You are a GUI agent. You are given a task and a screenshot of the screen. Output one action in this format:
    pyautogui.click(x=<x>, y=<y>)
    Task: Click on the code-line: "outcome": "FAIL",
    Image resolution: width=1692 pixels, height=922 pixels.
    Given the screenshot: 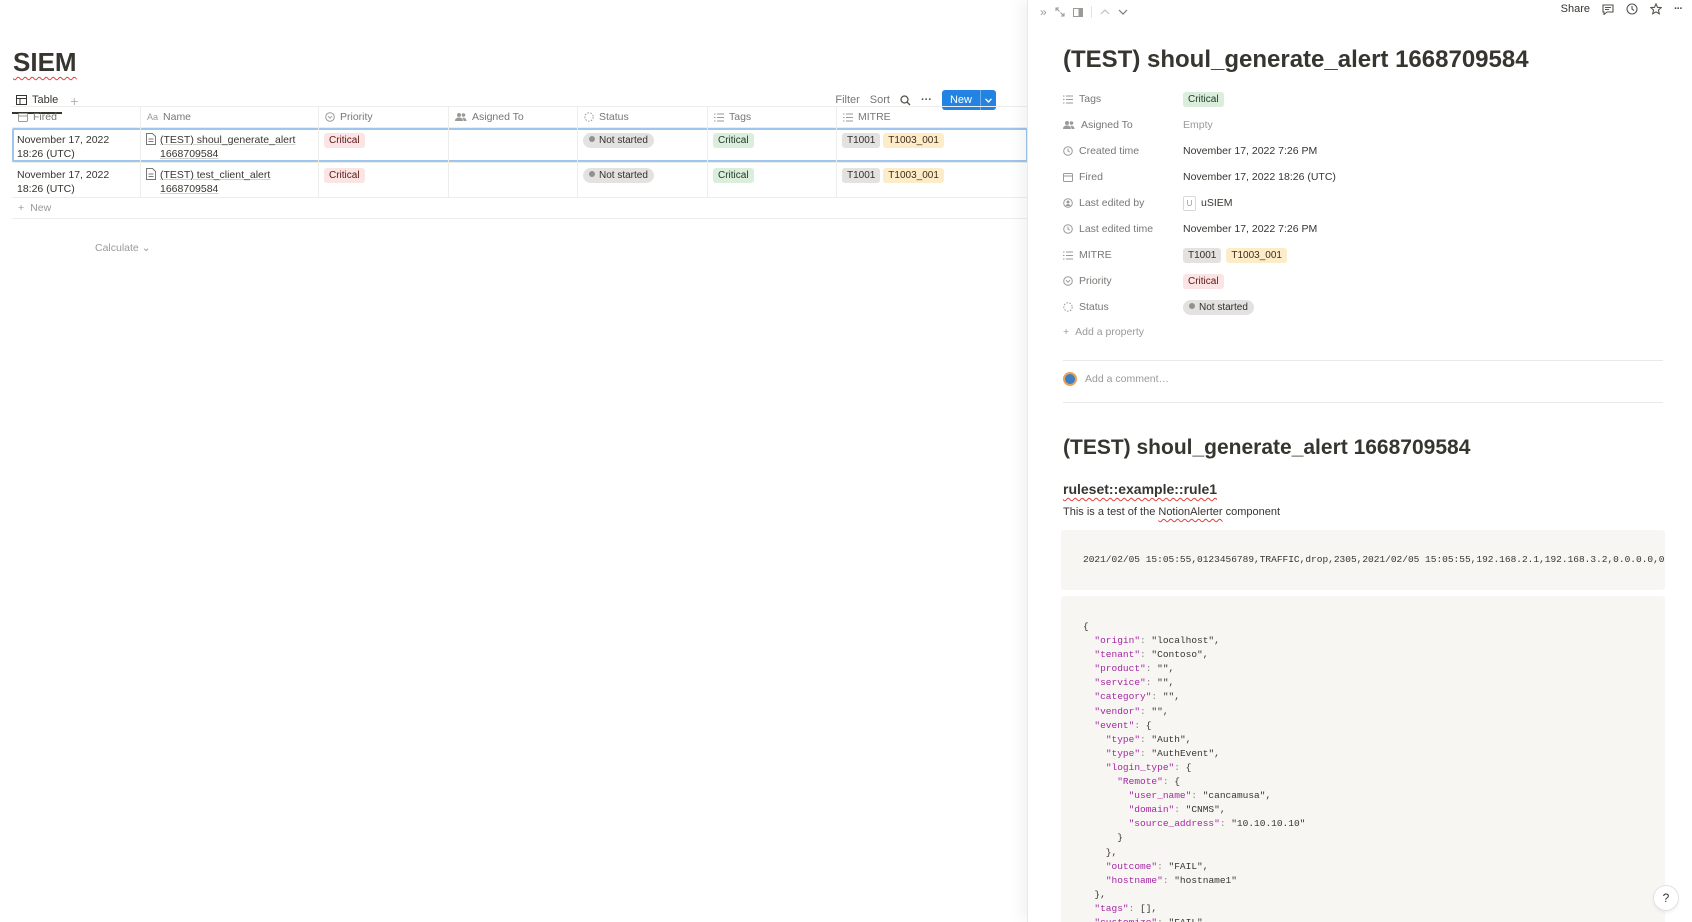 What is the action you would take?
    pyautogui.click(x=1157, y=866)
    